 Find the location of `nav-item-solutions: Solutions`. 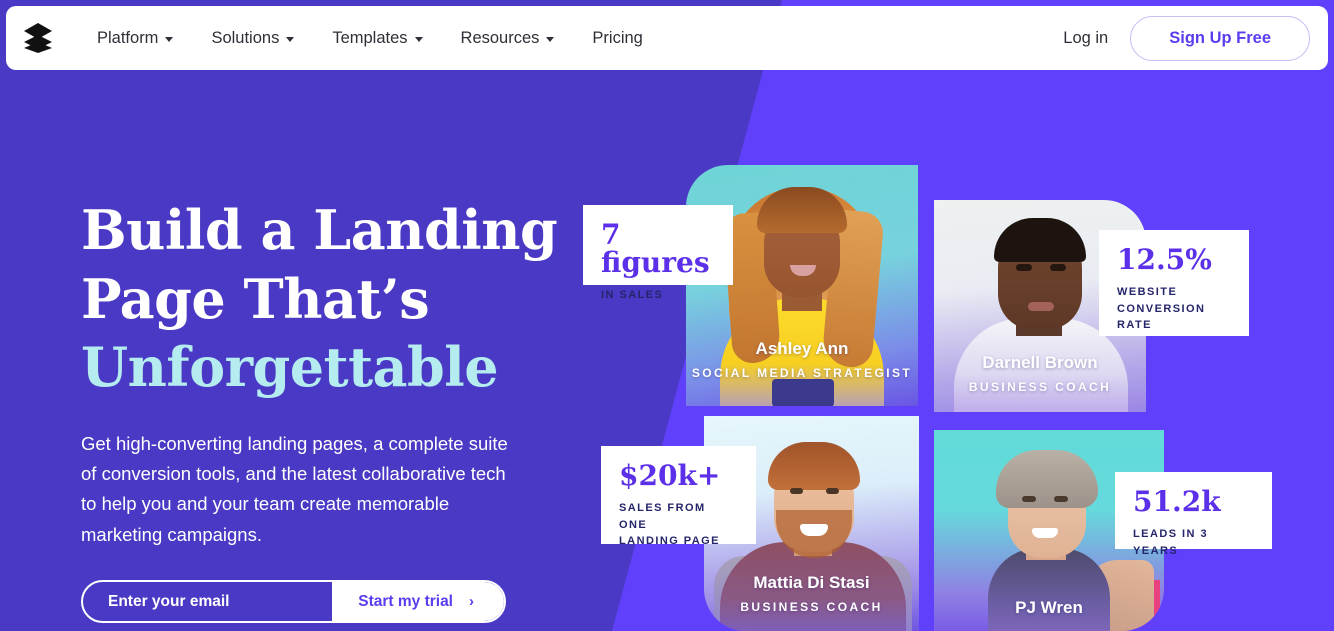

nav-item-solutions: Solutions is located at coordinates (252, 38).